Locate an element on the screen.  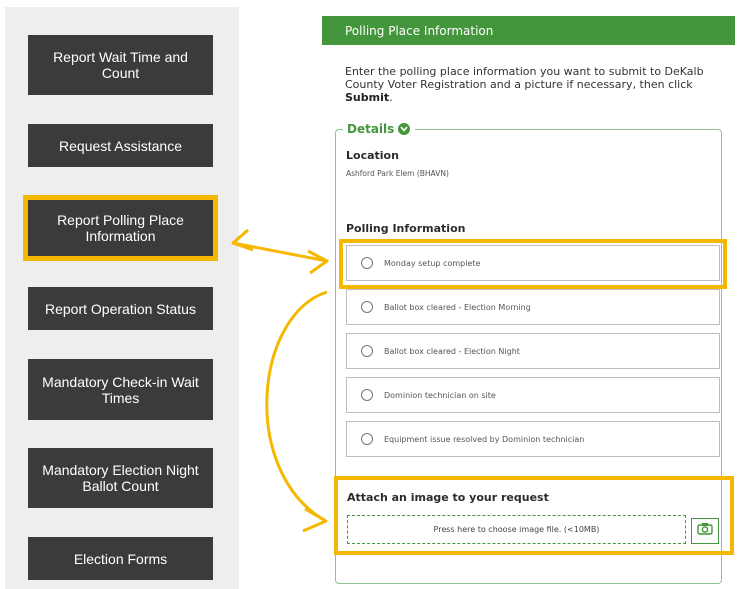
annotation-arrows is located at coordinates (280, 380).